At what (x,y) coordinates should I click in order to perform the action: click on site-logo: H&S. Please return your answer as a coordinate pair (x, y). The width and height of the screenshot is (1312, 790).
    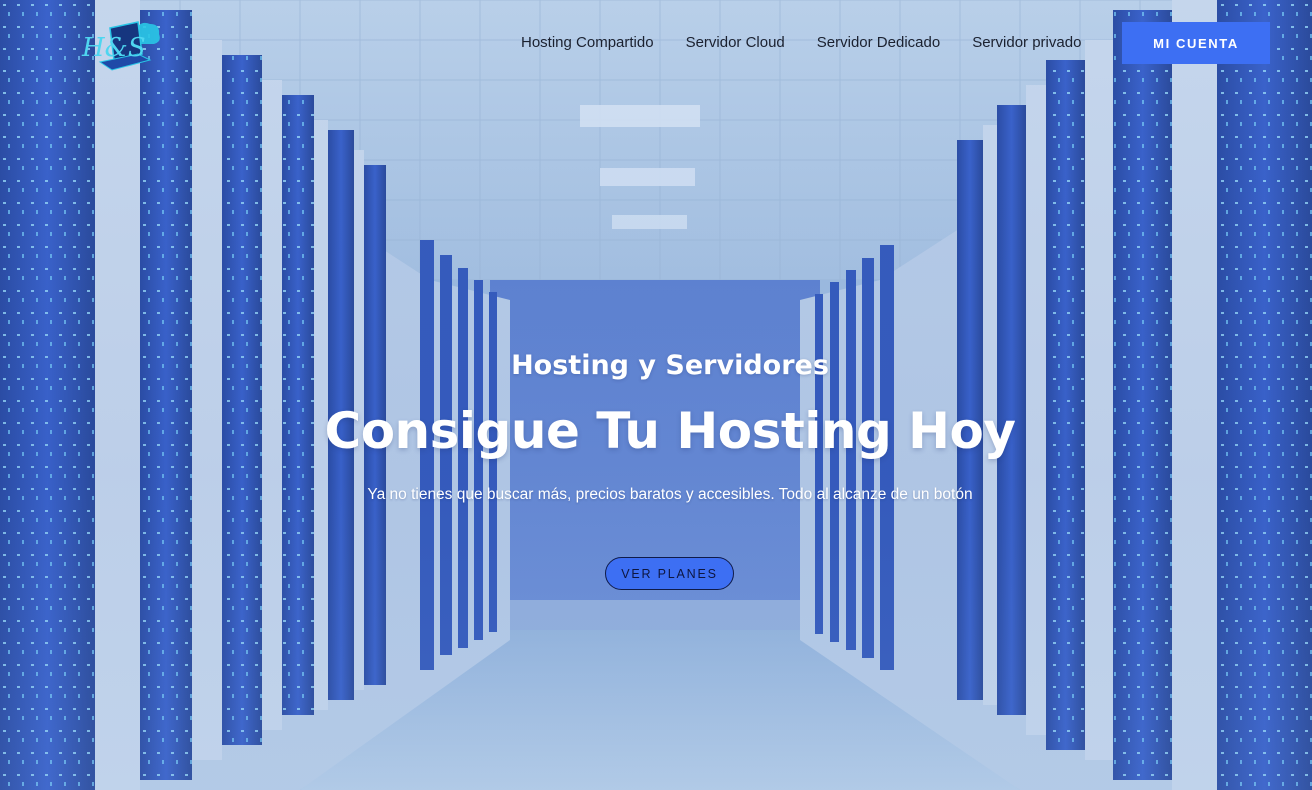
    Looking at the image, I should click on (121, 43).